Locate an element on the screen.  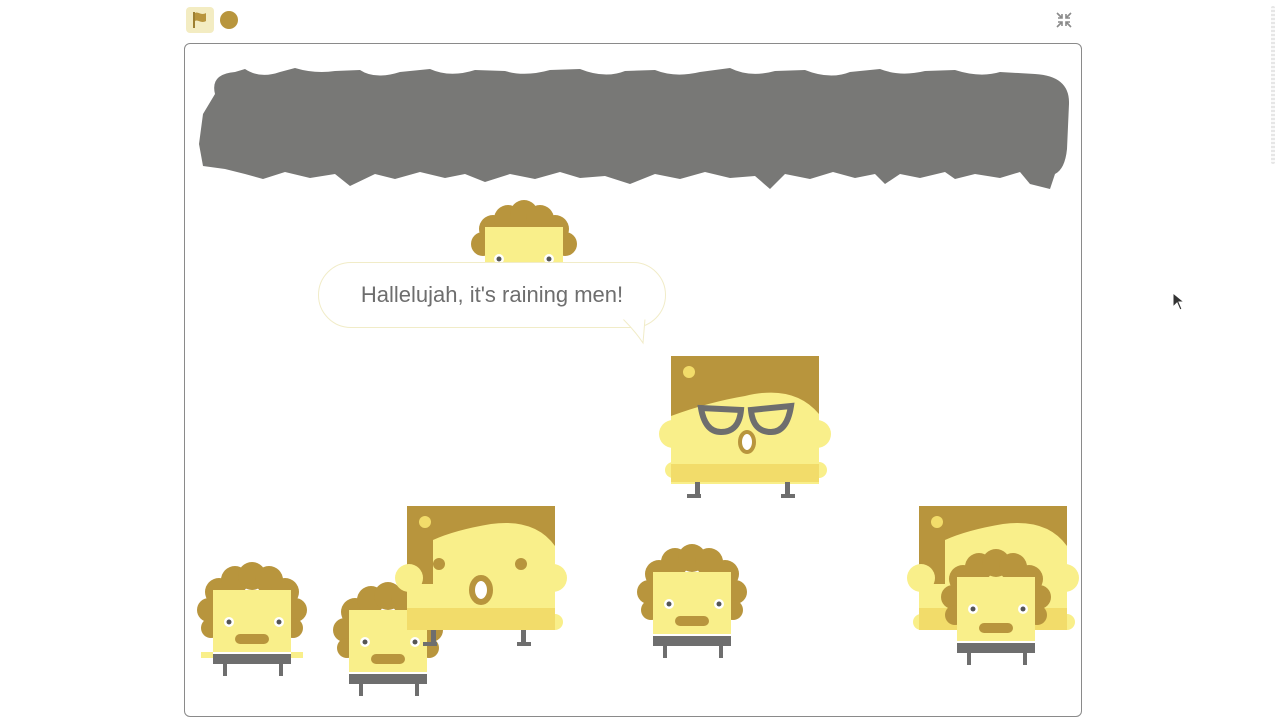
speech-bubble: Hallelujah, it's raining men! is located at coordinates (492, 303).